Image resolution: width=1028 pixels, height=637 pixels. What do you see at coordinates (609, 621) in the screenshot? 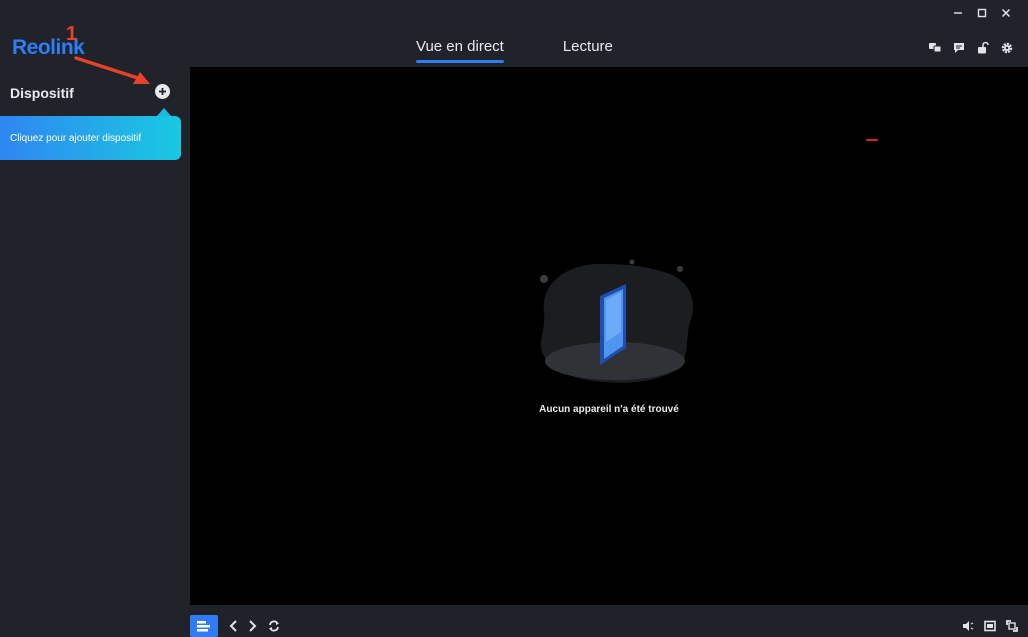
I see `bottom-toolbar` at bounding box center [609, 621].